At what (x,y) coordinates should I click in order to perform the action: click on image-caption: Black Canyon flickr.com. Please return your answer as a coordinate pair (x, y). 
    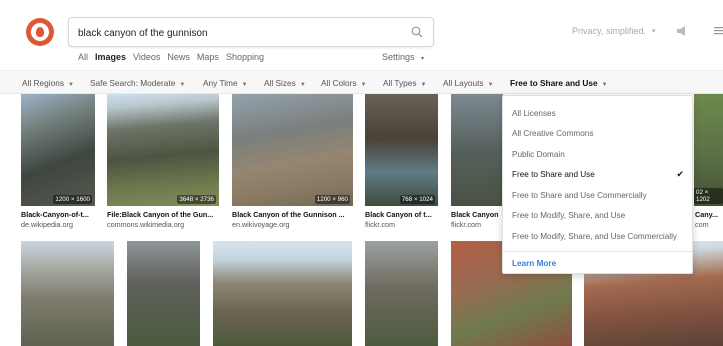
    Looking at the image, I should click on (476, 219).